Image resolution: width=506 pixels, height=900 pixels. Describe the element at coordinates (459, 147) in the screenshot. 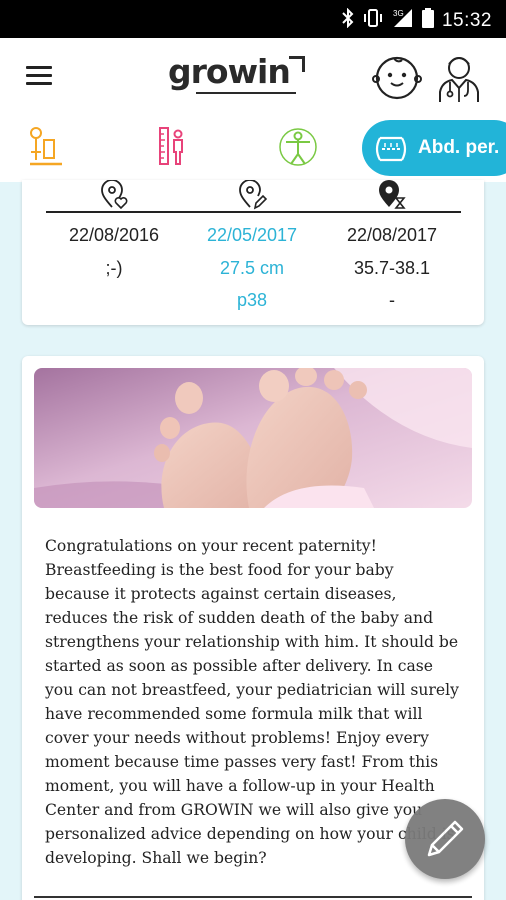

I see `tab-label: Abd. per.` at that location.